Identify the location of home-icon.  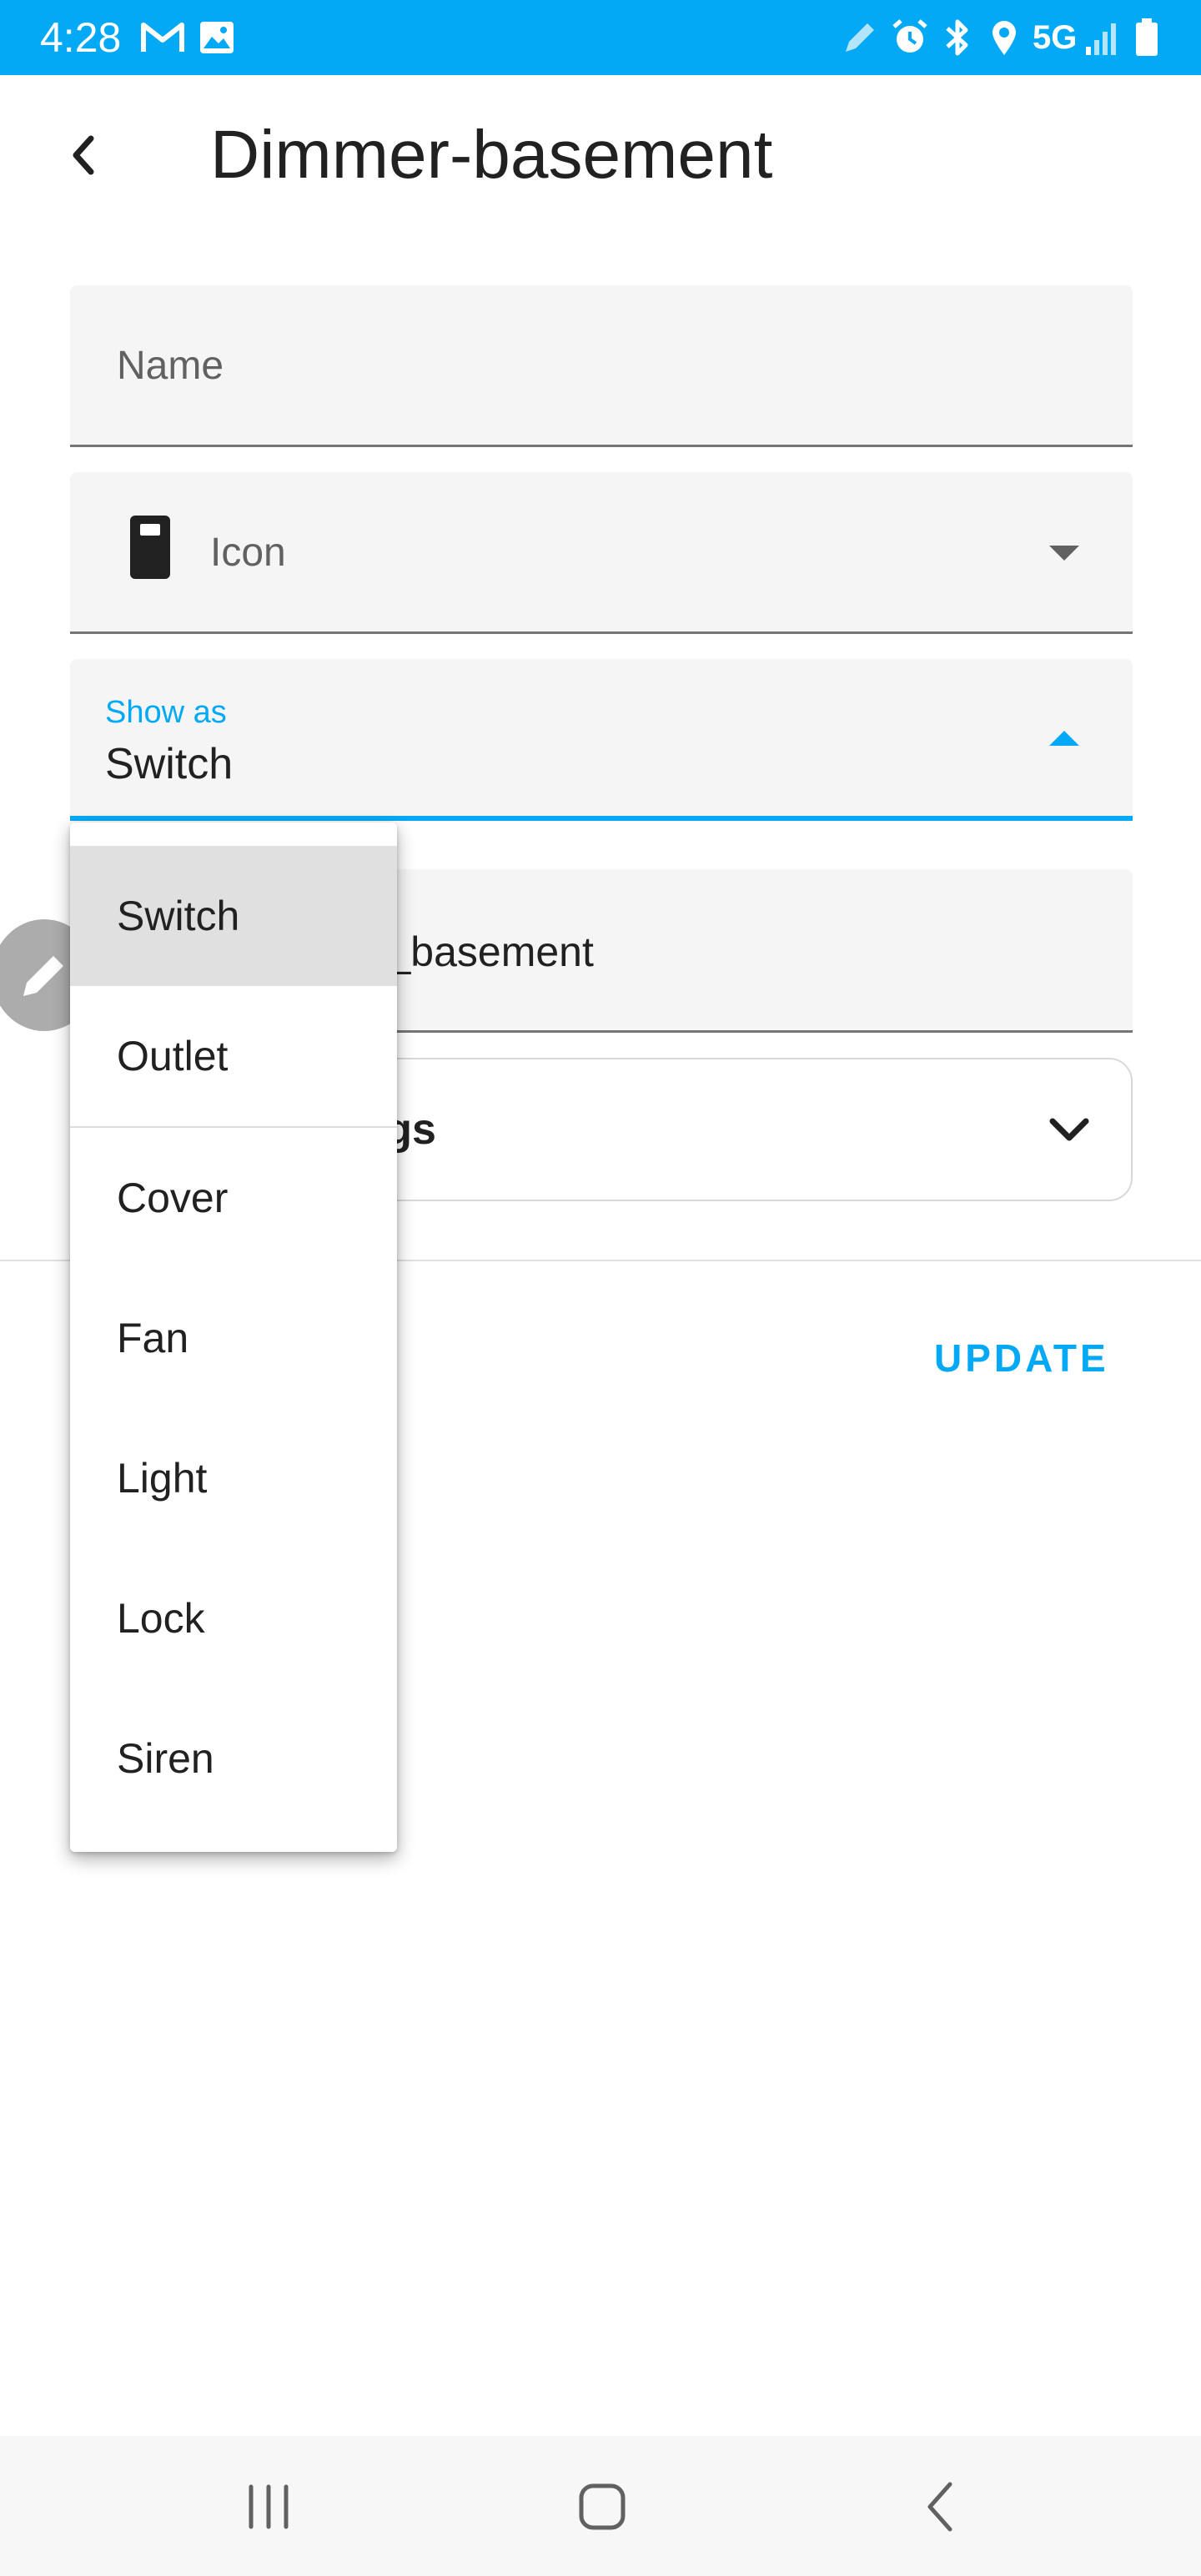
(603, 2506).